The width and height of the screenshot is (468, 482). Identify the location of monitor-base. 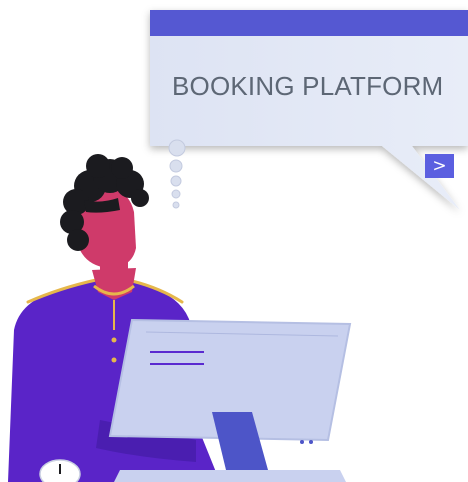
(230, 476).